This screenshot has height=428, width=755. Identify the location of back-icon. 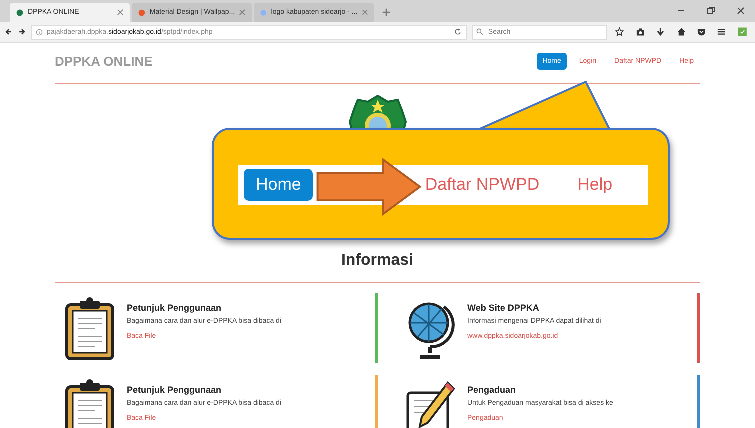
(9, 32).